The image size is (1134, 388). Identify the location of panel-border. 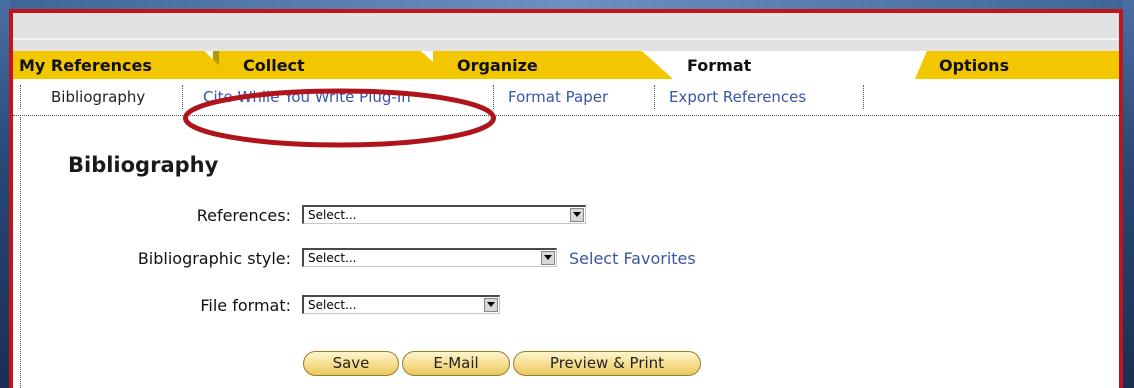
(20, 251).